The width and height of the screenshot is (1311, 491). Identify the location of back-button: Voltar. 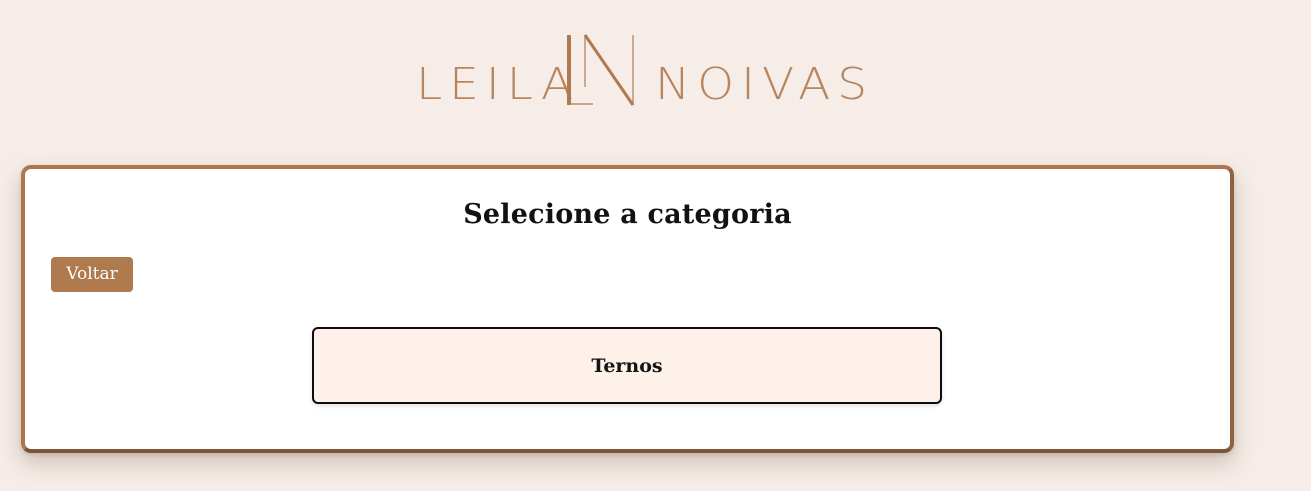
(92, 274).